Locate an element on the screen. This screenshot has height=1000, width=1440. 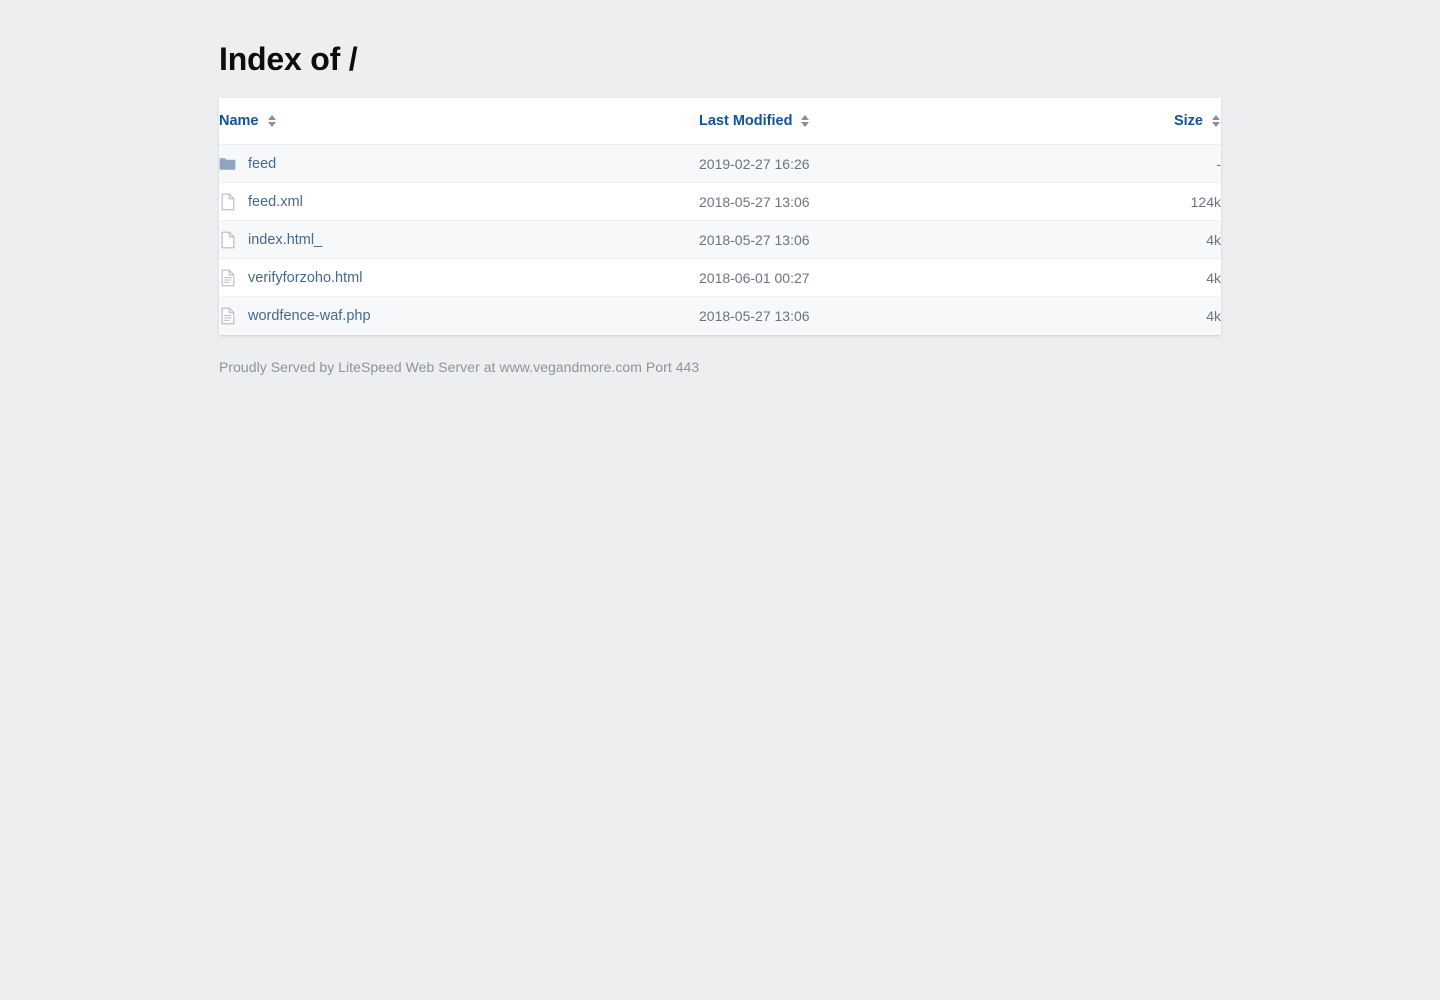
table-row: feed 2019-02-27 16:26 - is located at coordinates (720, 163).